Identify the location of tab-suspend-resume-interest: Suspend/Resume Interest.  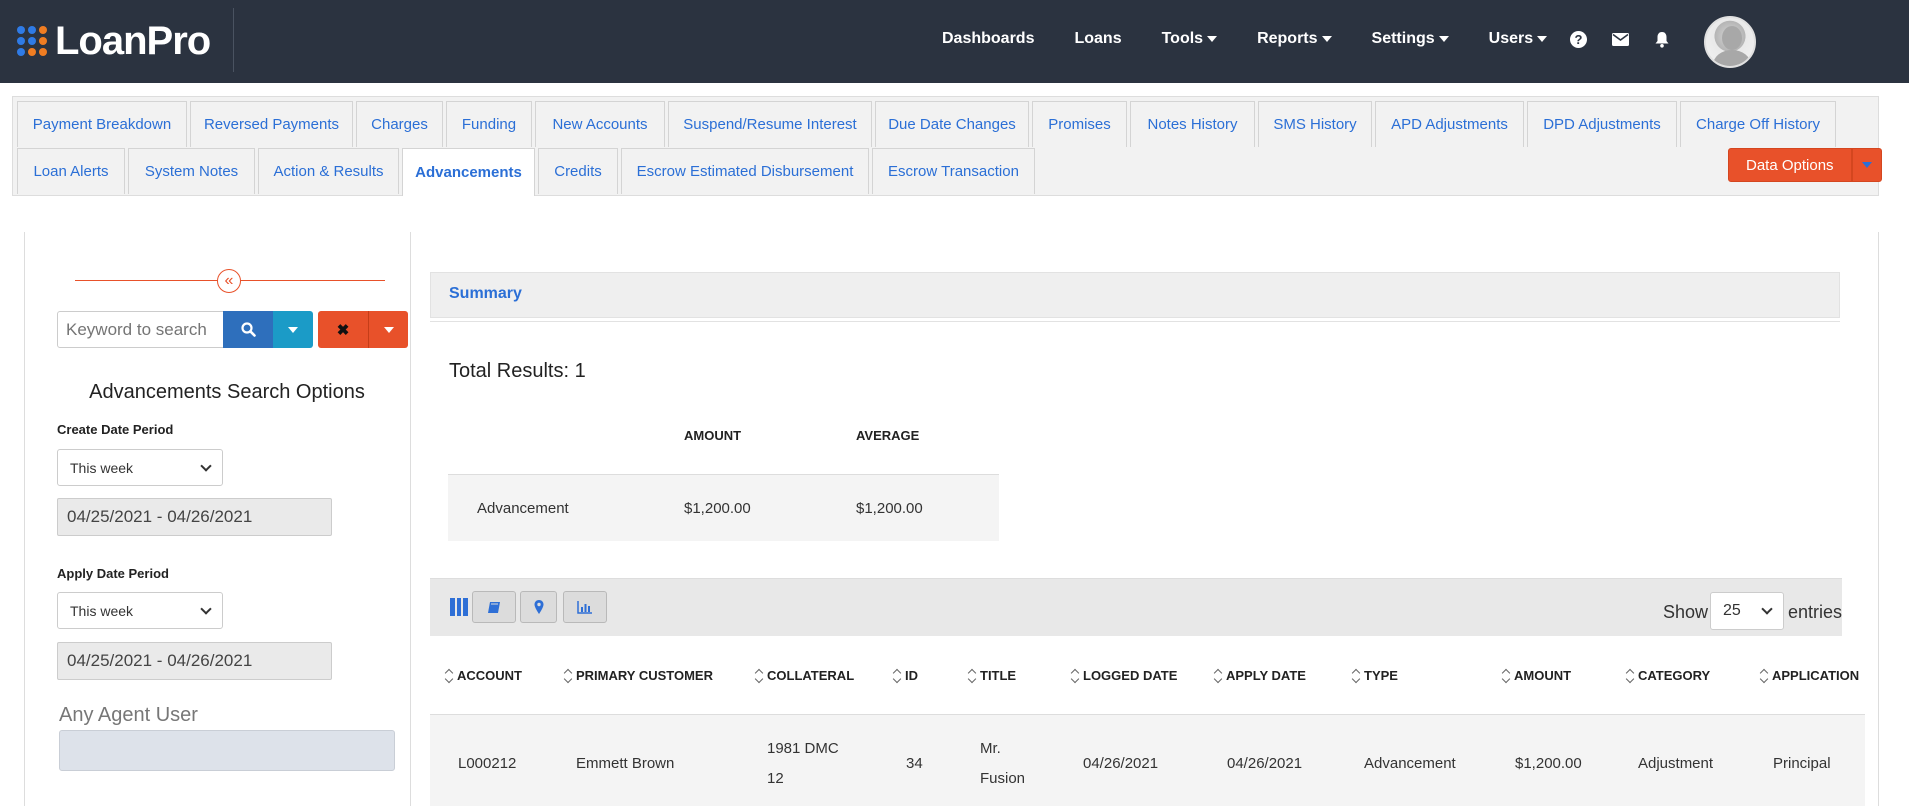
(770, 124).